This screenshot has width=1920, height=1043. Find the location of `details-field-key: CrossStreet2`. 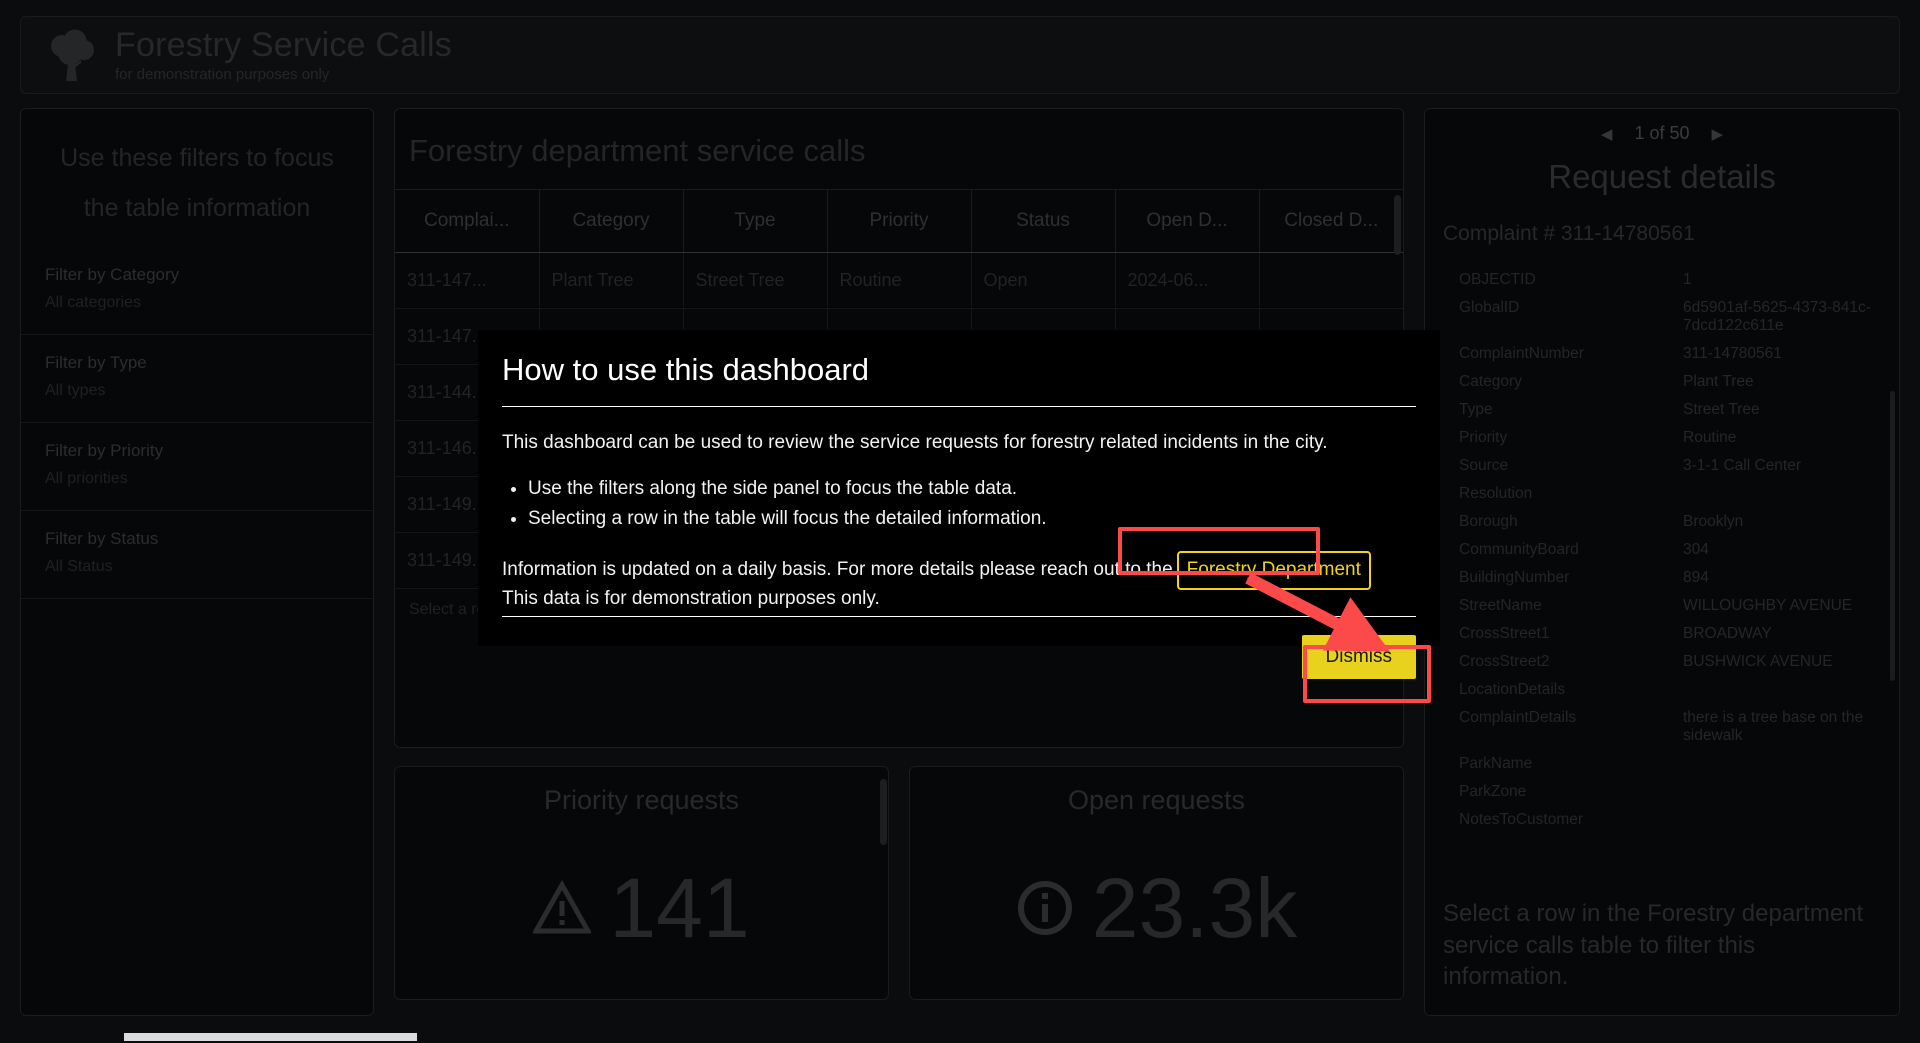

details-field-key: CrossStreet2 is located at coordinates (1504, 661).